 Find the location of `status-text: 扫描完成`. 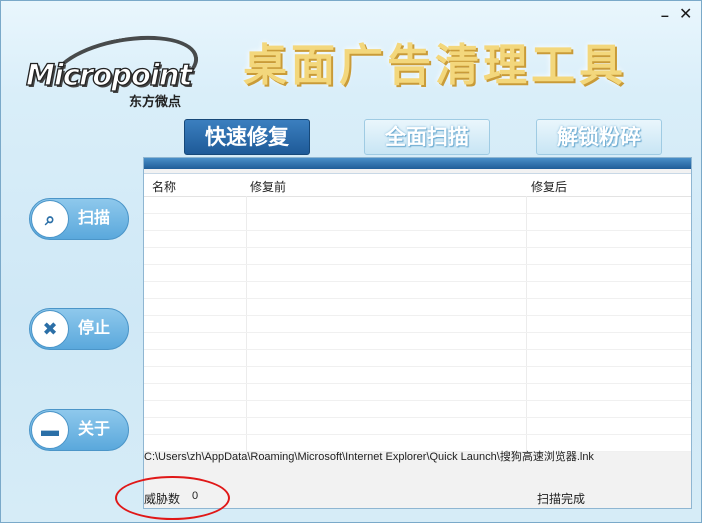

status-text: 扫描完成 is located at coordinates (561, 499).